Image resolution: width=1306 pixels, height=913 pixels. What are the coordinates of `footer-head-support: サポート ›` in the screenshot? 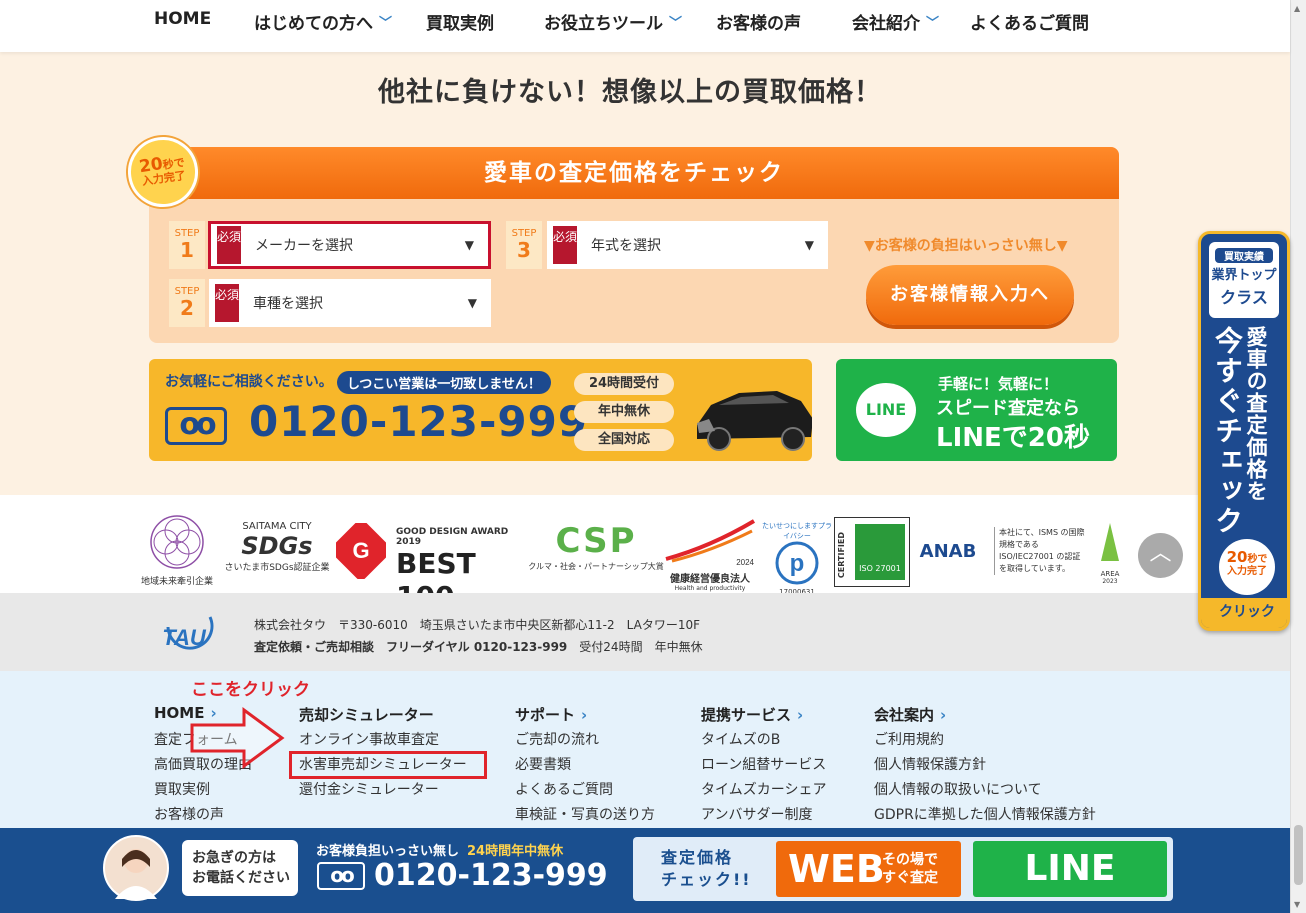 It's located at (585, 716).